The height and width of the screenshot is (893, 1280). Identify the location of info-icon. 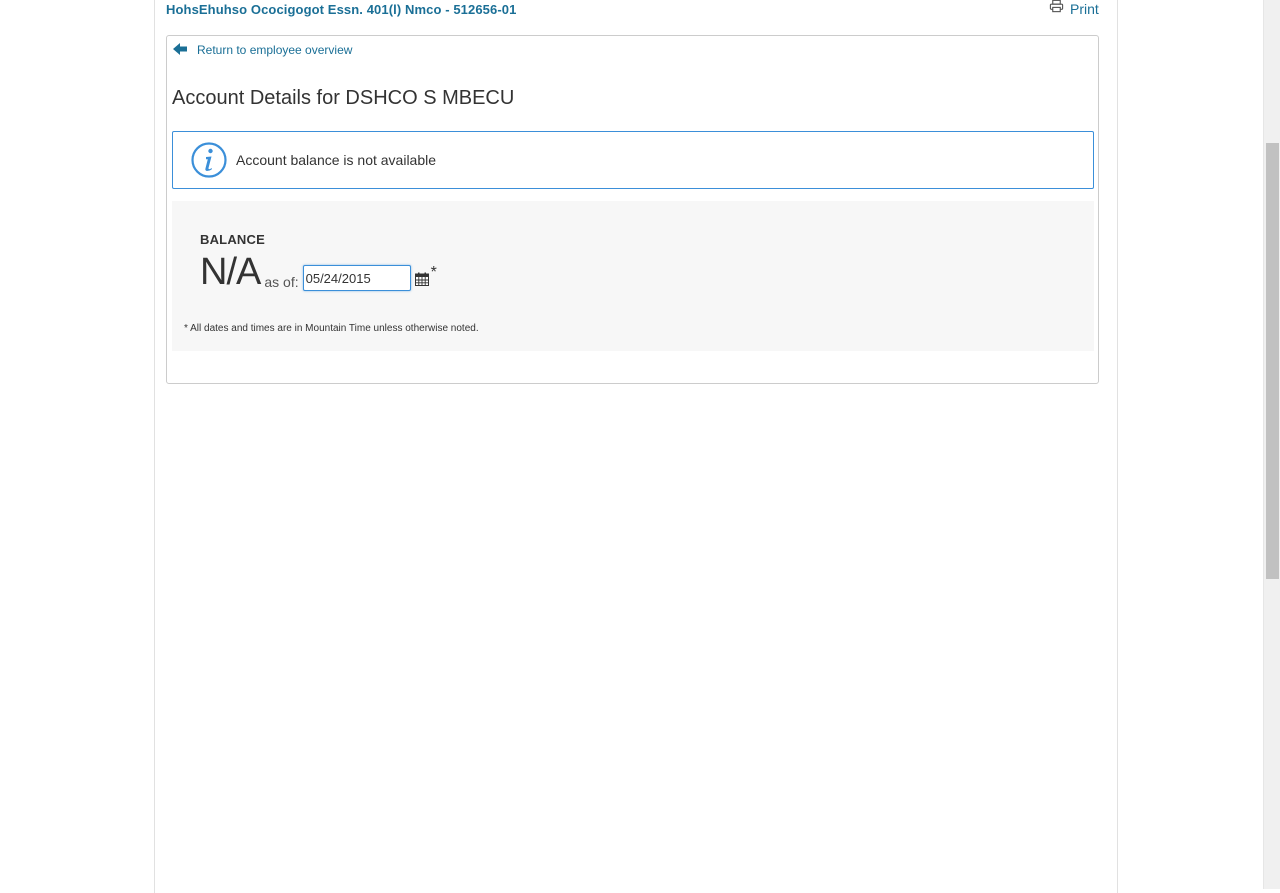
(209, 160).